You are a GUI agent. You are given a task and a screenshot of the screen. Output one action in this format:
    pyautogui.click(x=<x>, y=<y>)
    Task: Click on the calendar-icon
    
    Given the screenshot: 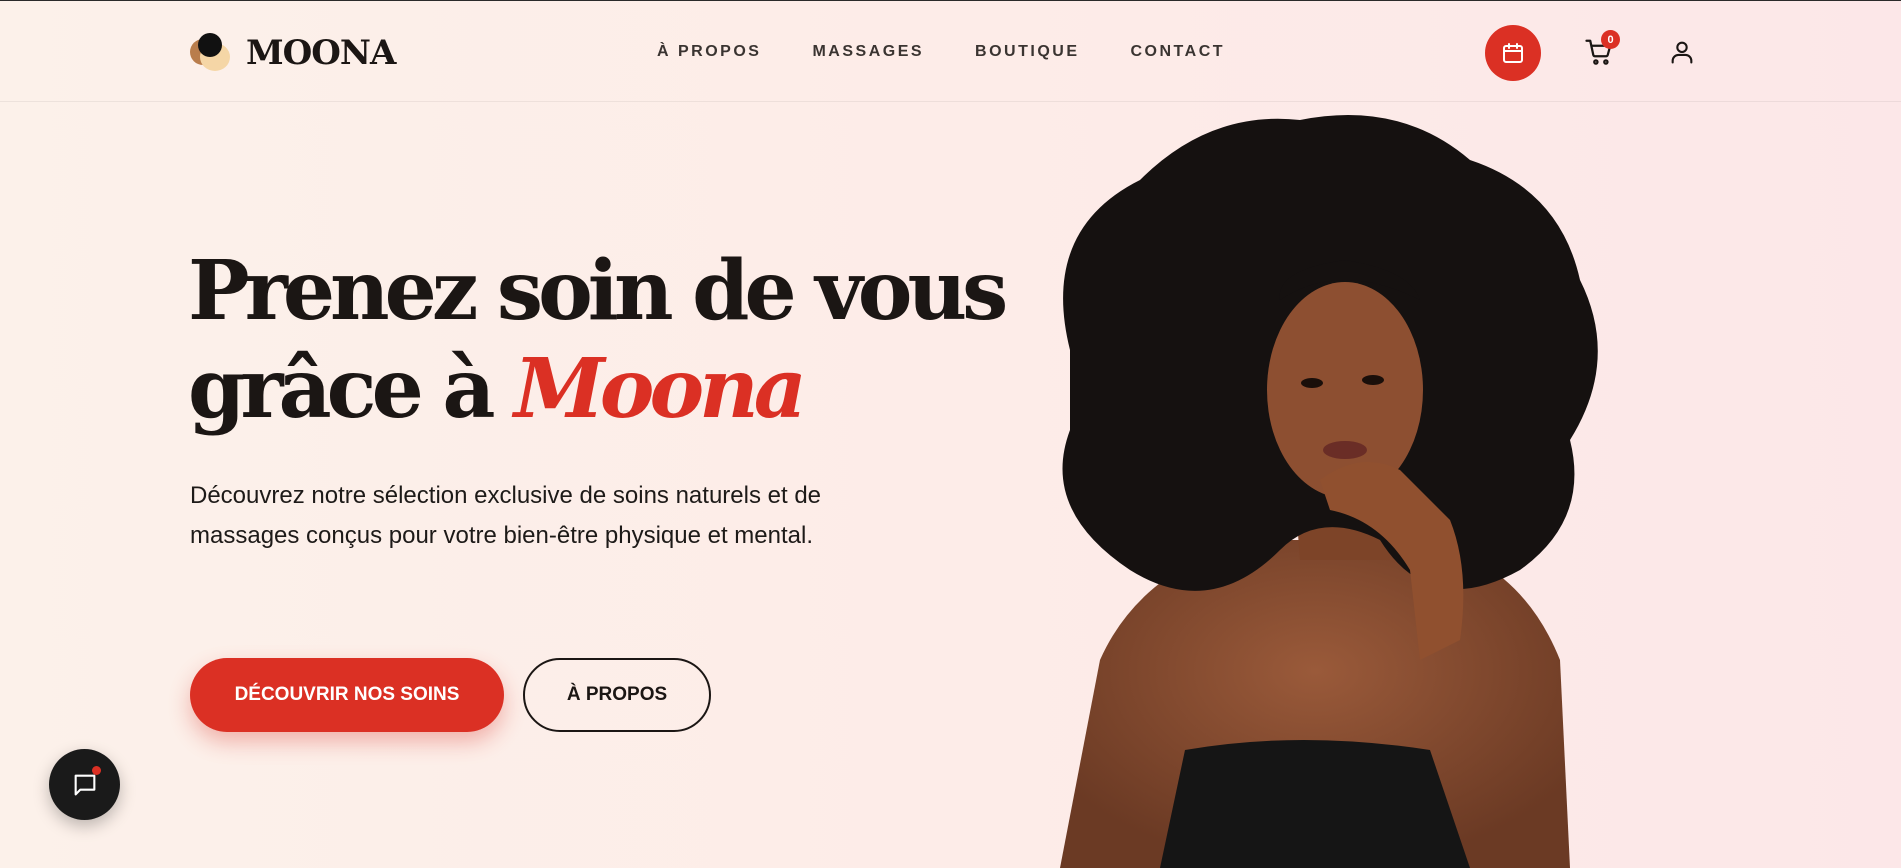 What is the action you would take?
    pyautogui.click(x=1513, y=53)
    